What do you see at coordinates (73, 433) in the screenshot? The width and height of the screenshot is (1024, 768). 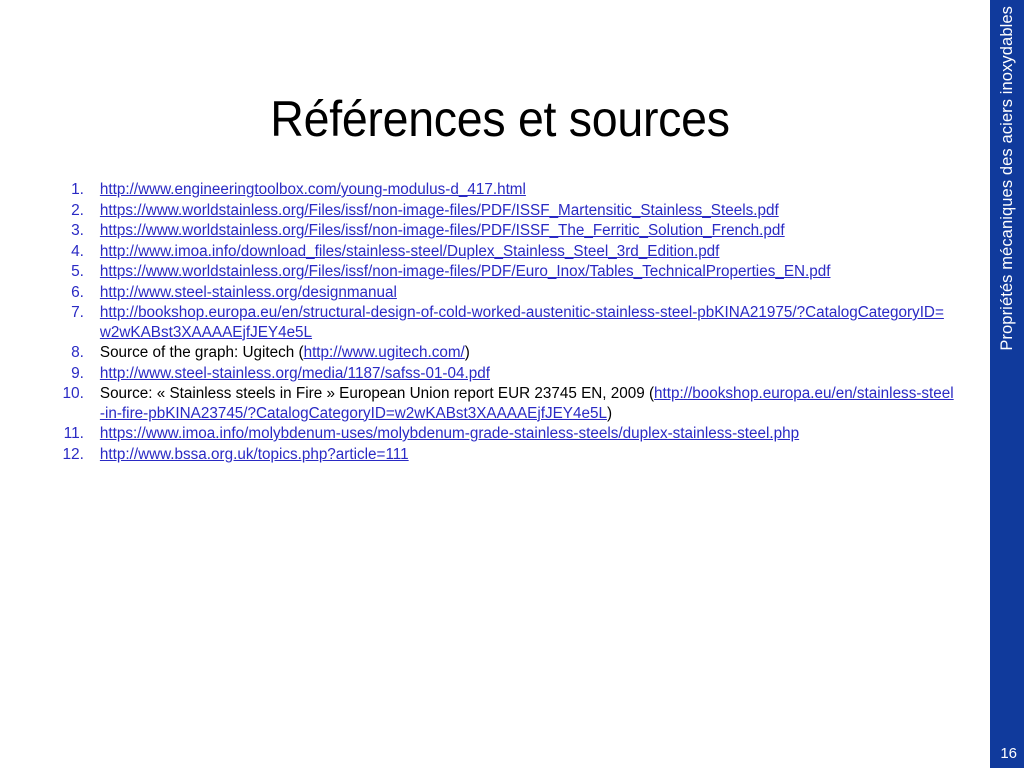 I see `list-item-number: 11.` at bounding box center [73, 433].